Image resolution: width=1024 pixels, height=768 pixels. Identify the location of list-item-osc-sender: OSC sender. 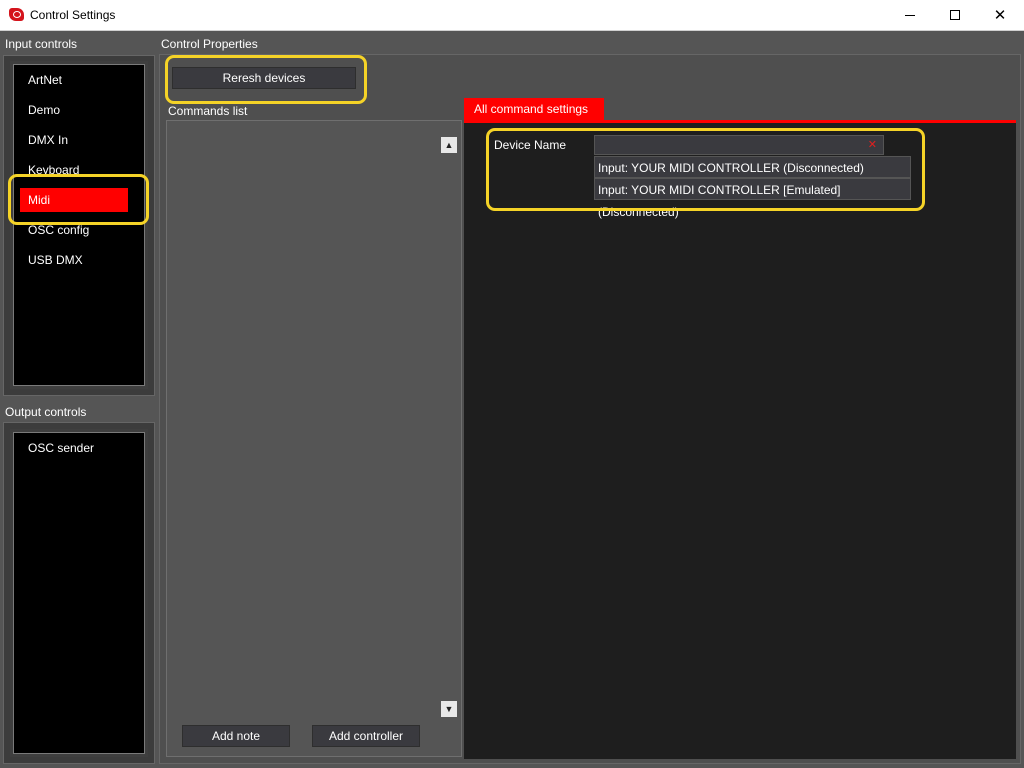
(61, 448).